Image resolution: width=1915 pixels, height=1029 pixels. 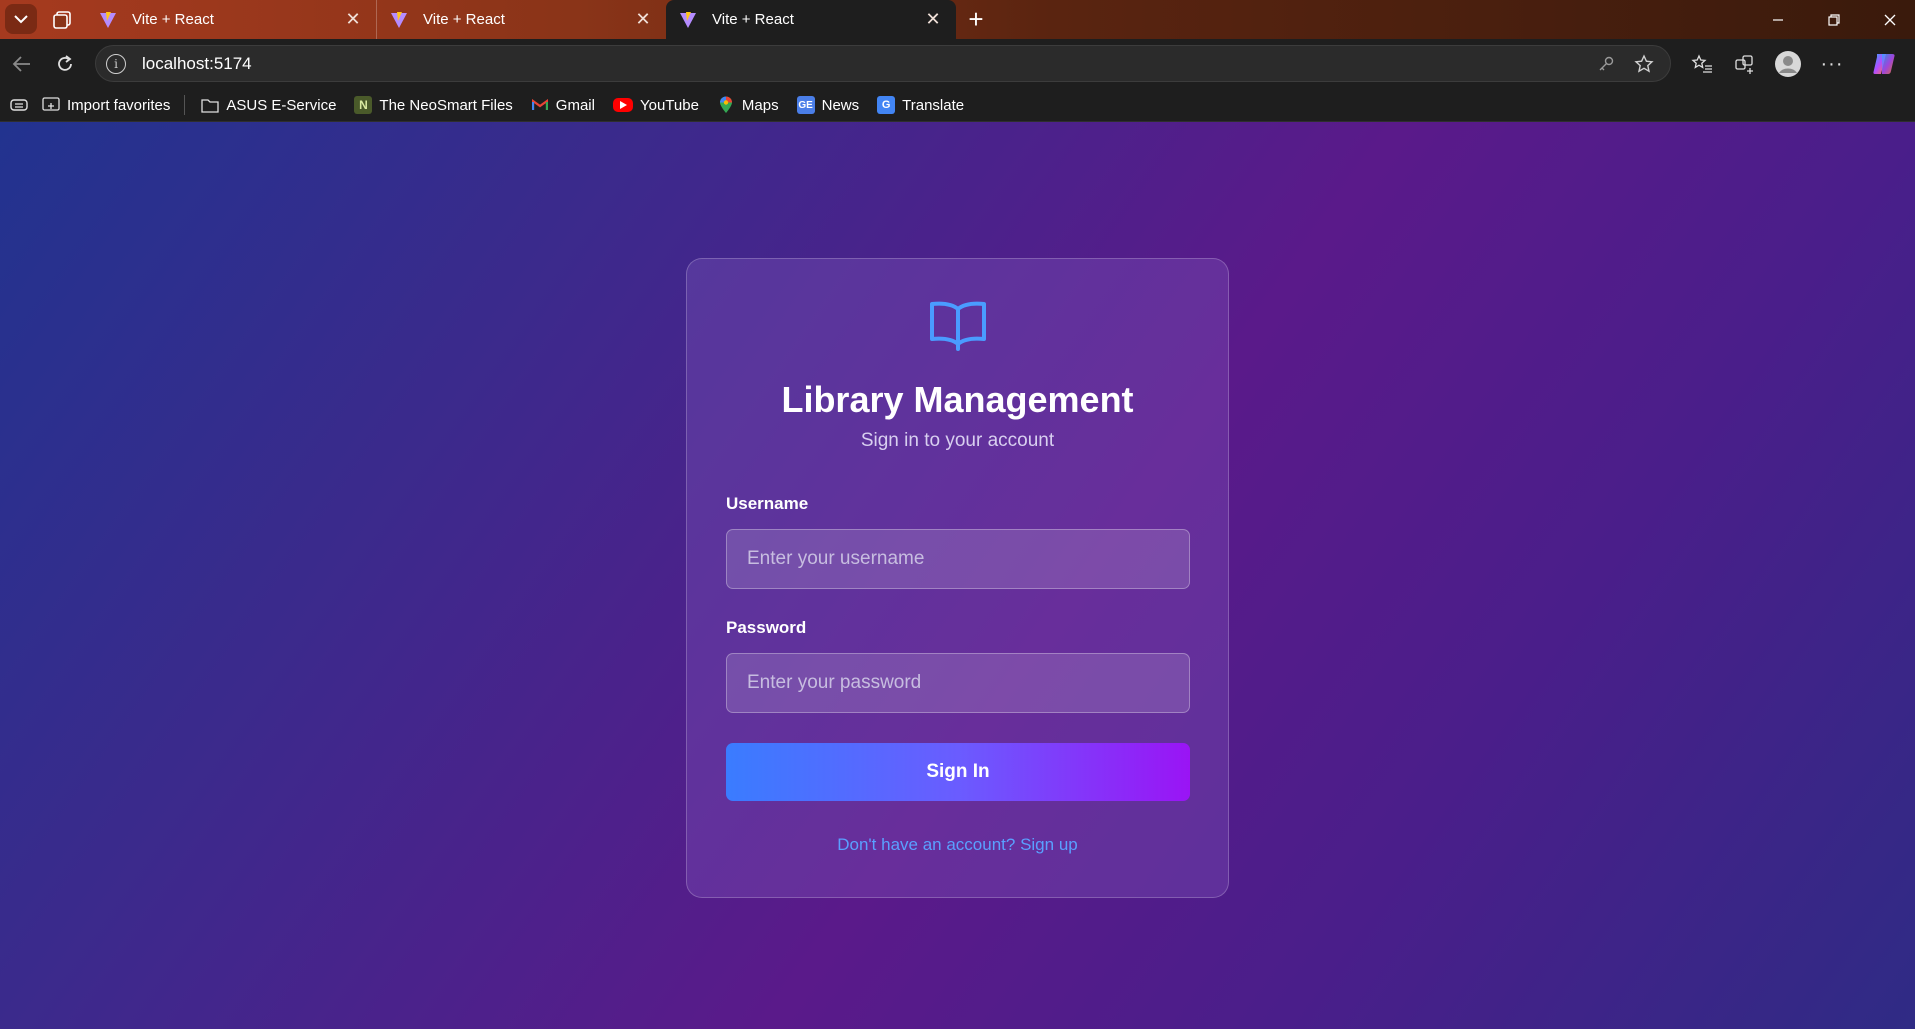 I want to click on bookmark-neosmart: N The NeoSmart Files, so click(x=433, y=105).